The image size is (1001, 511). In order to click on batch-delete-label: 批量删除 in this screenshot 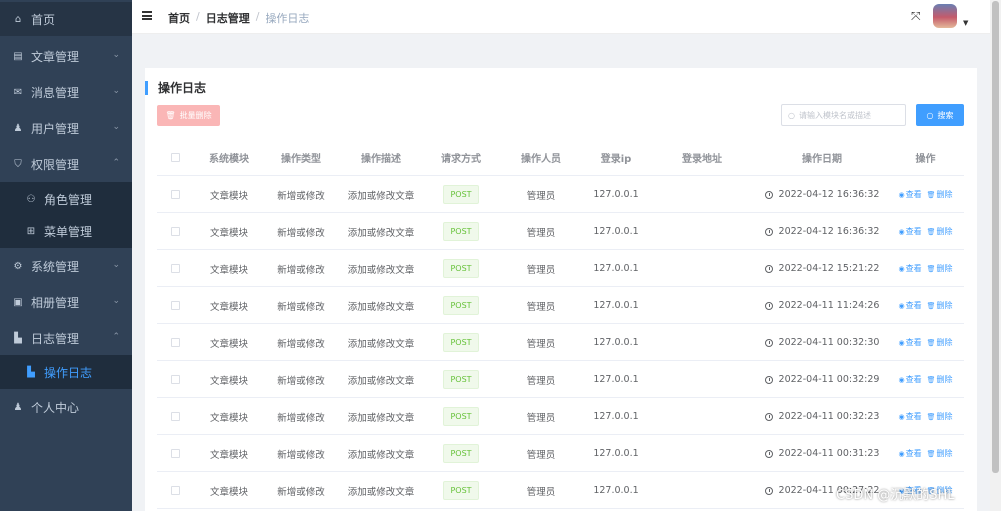, I will do `click(195, 115)`.